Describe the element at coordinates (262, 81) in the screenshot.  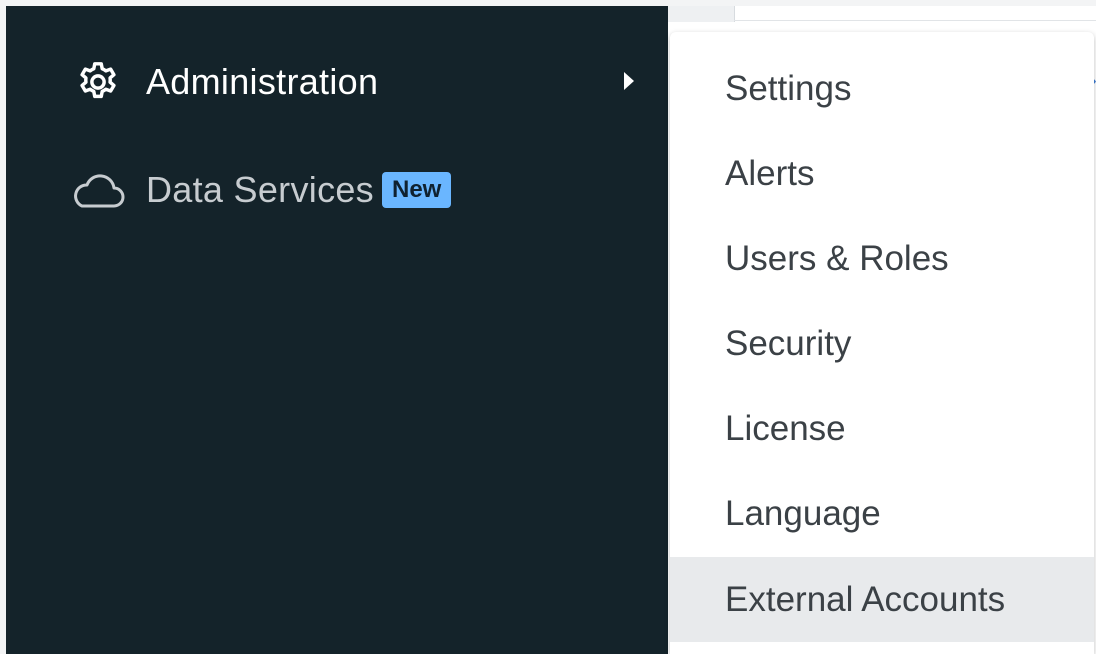
I see `sidebar-item-label: Administration` at that location.